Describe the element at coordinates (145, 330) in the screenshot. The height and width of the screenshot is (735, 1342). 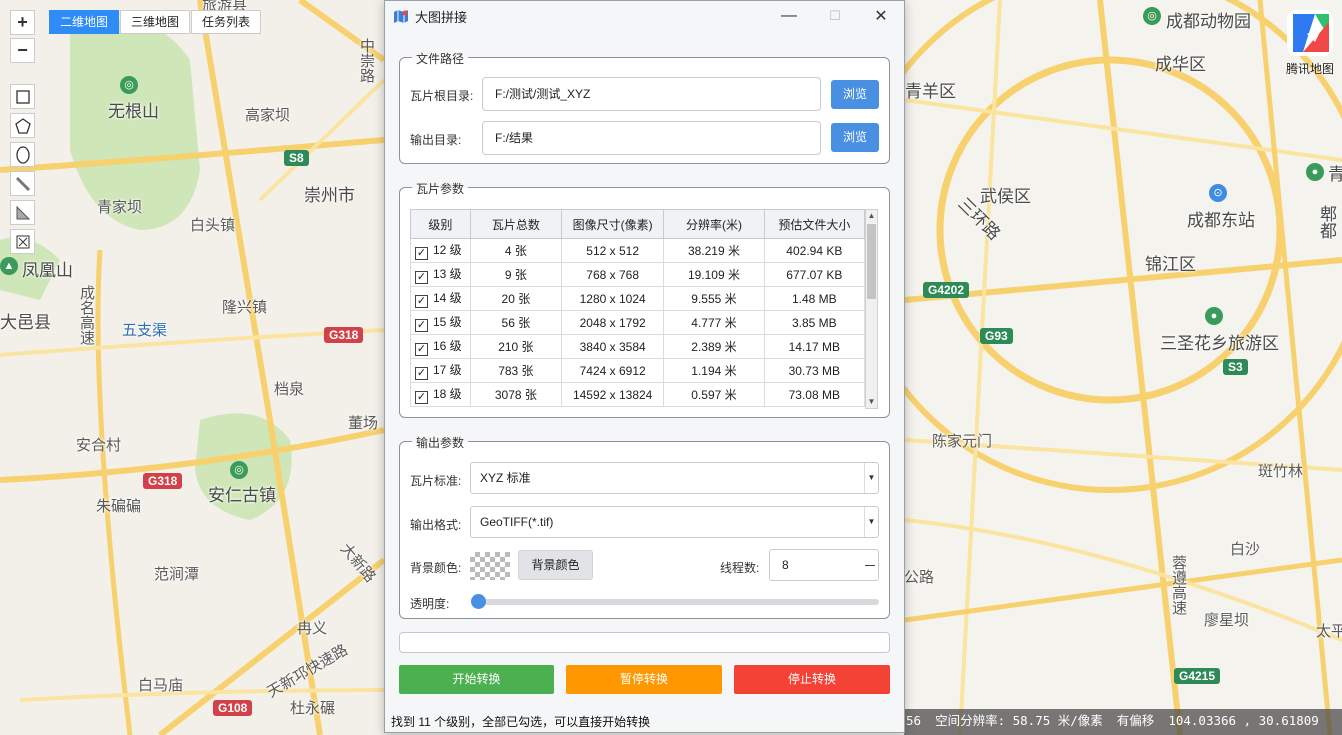
I see `map-label: 五支渠` at that location.